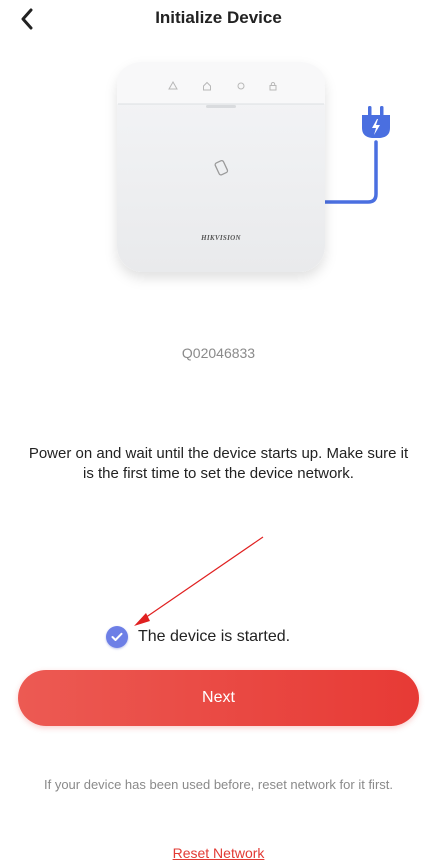 This screenshot has height=868, width=437. I want to click on home-icon, so click(207, 86).